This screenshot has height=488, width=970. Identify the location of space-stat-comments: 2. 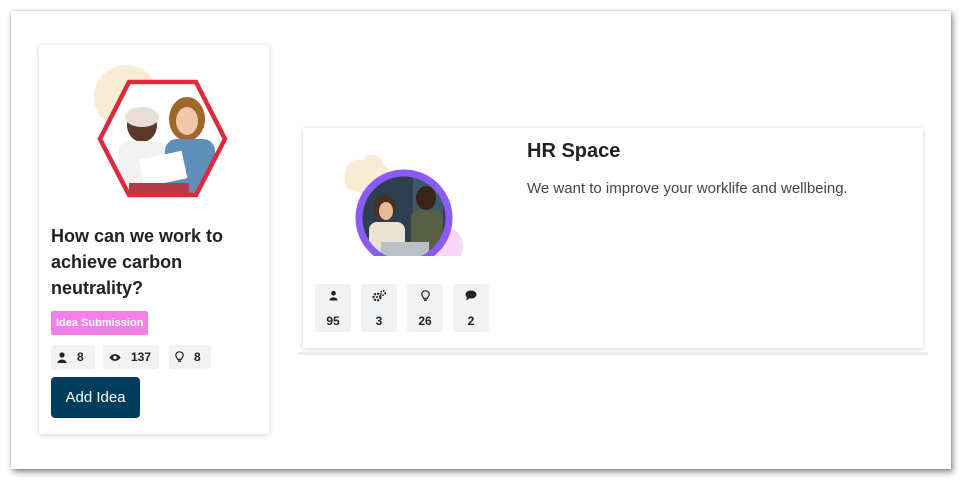
(471, 308).